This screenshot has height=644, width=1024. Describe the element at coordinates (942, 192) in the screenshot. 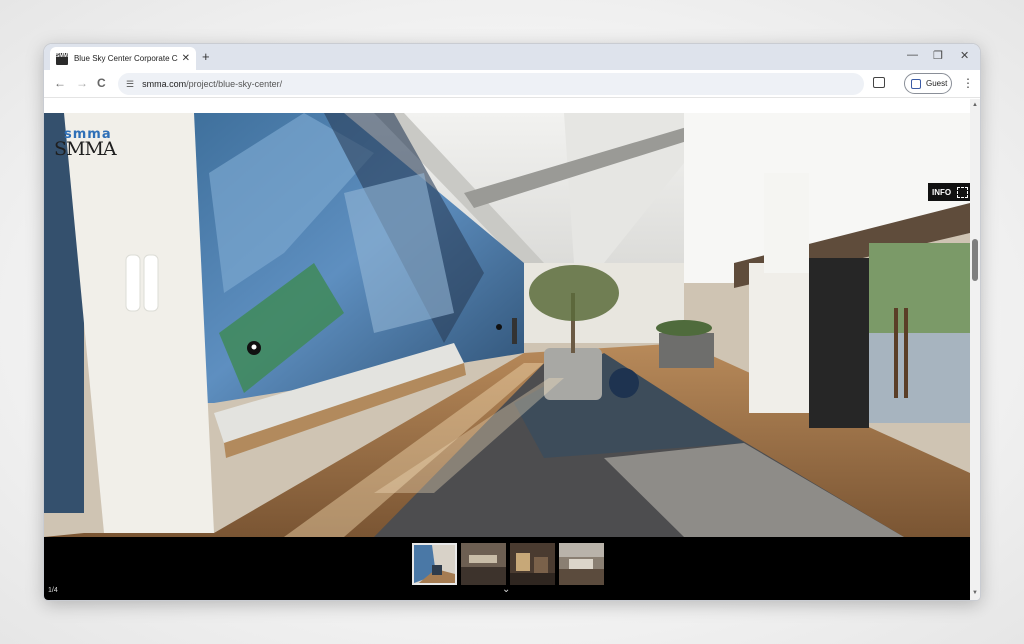

I see `info-label: INFO` at that location.